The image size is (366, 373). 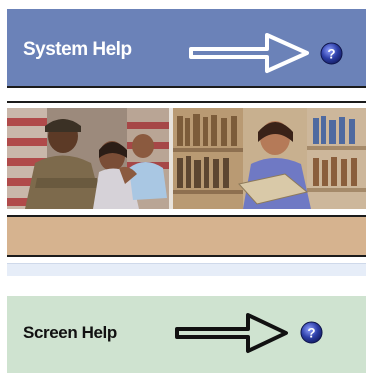 I want to click on screen-help-question-icon: ?, so click(x=311, y=332).